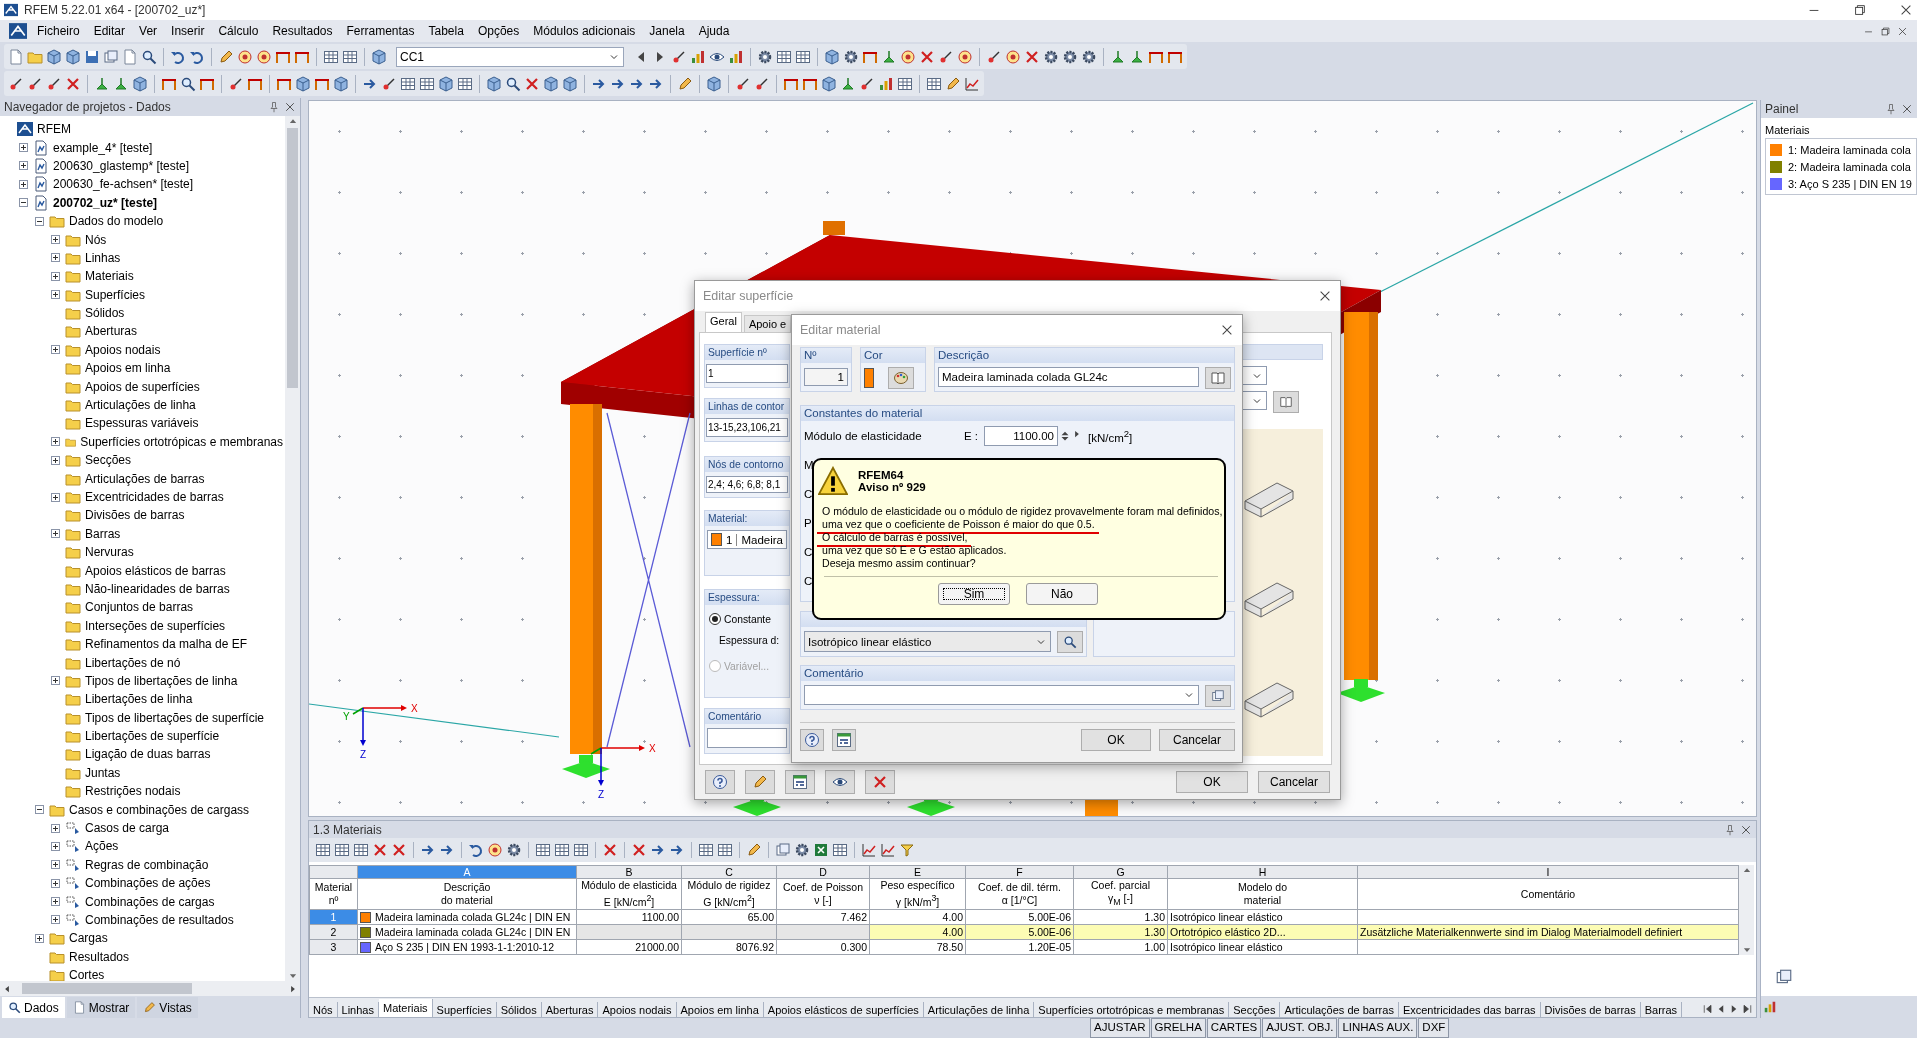  Describe the element at coordinates (747, 427) in the screenshot. I see `input-field: 13-15,23,106,21` at that location.